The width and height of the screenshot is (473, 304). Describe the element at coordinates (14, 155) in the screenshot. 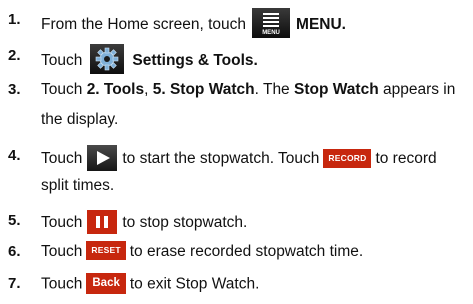

I see `step-number: 4.` at that location.